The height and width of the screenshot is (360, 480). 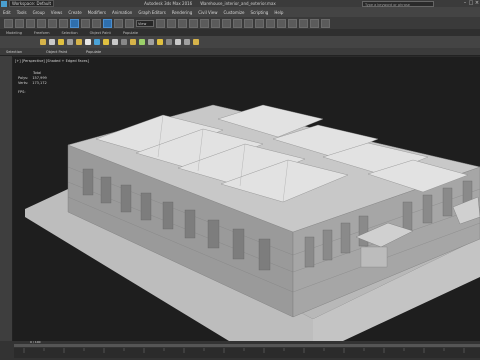 What do you see at coordinates (42, 33) in the screenshot?
I see `tab-freeform: Freeform` at bounding box center [42, 33].